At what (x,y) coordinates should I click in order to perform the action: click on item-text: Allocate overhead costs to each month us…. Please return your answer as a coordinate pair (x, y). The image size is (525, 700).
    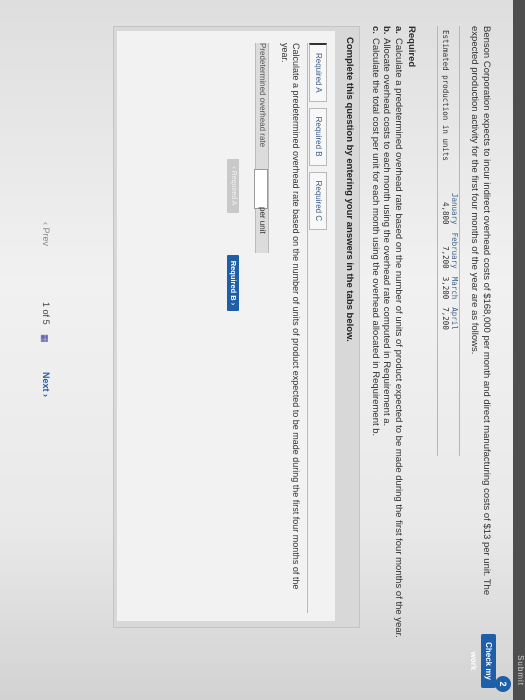
    Looking at the image, I should click on (387, 232).